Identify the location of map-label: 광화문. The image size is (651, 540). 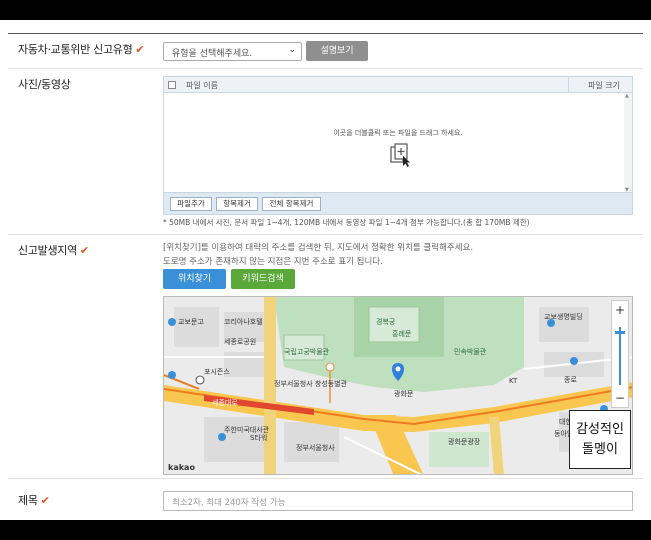
(404, 394).